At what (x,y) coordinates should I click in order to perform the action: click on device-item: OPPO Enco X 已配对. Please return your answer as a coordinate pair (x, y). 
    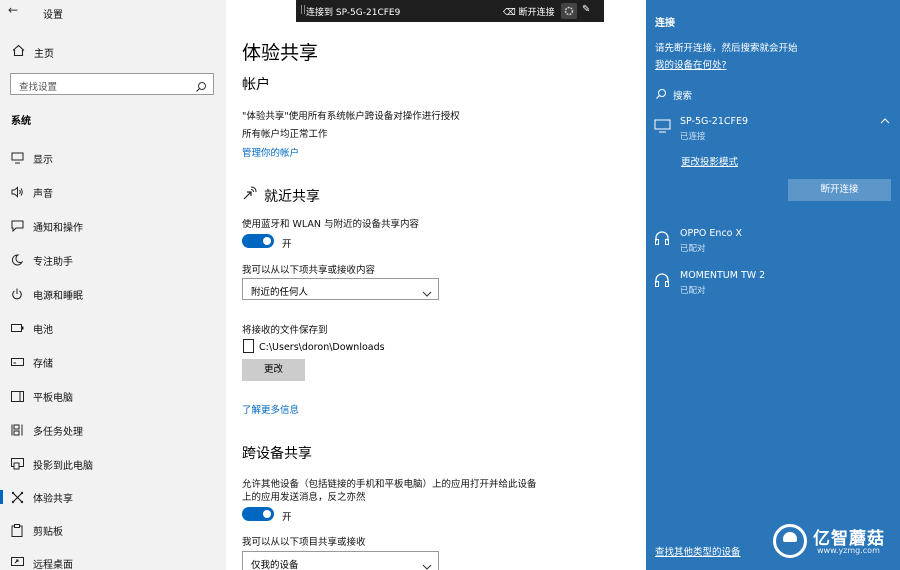
    Looking at the image, I should click on (774, 243).